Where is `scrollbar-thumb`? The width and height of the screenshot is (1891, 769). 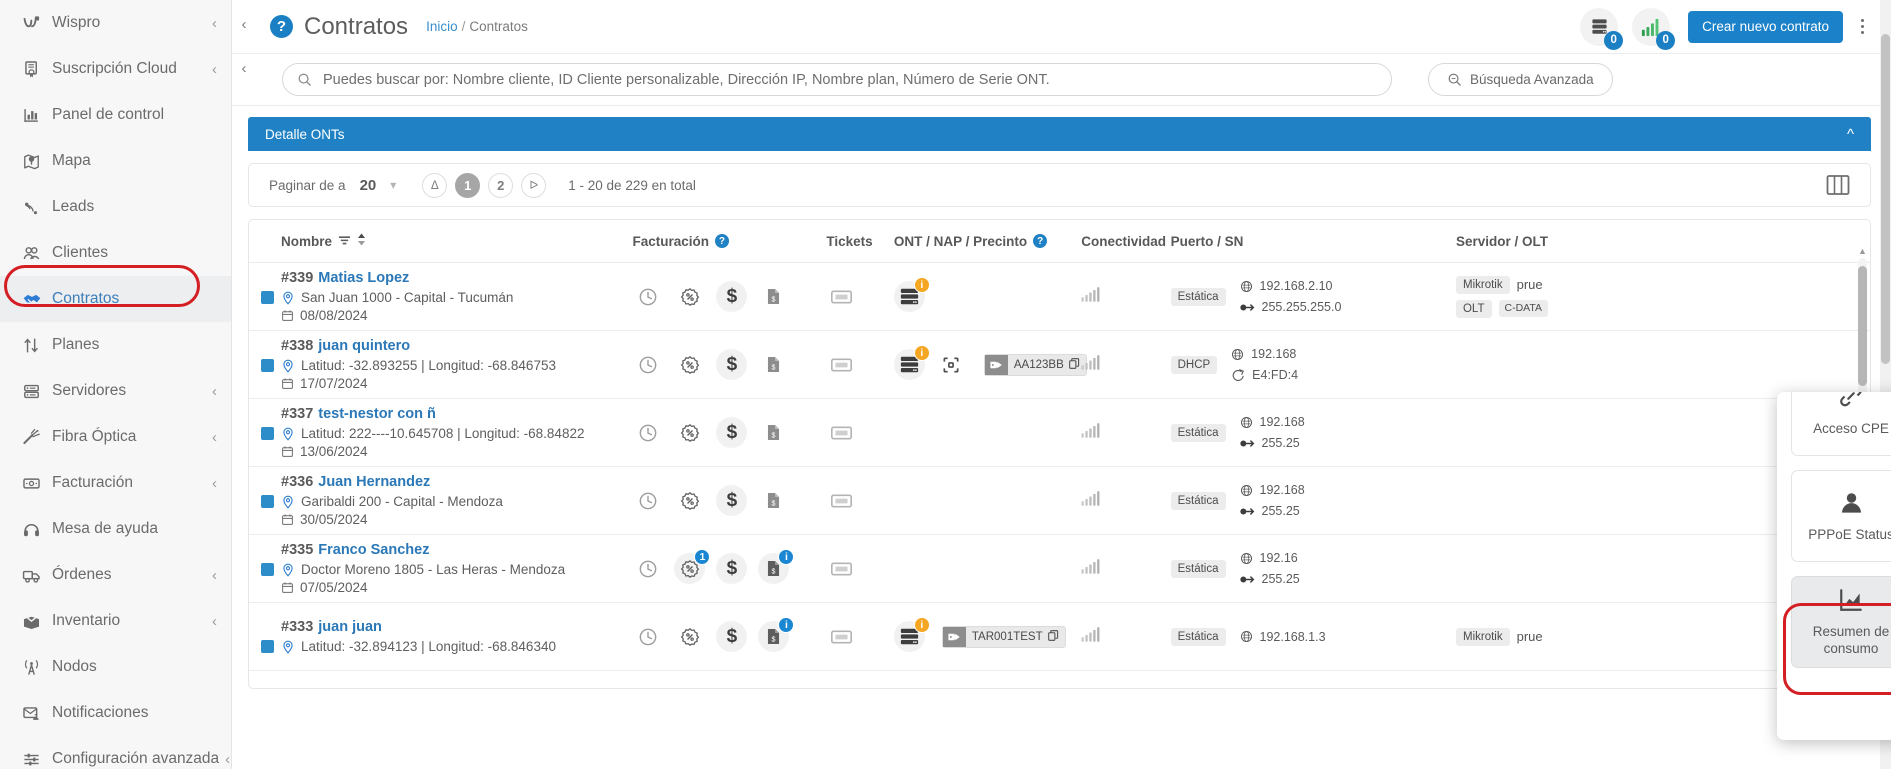 scrollbar-thumb is located at coordinates (1862, 326).